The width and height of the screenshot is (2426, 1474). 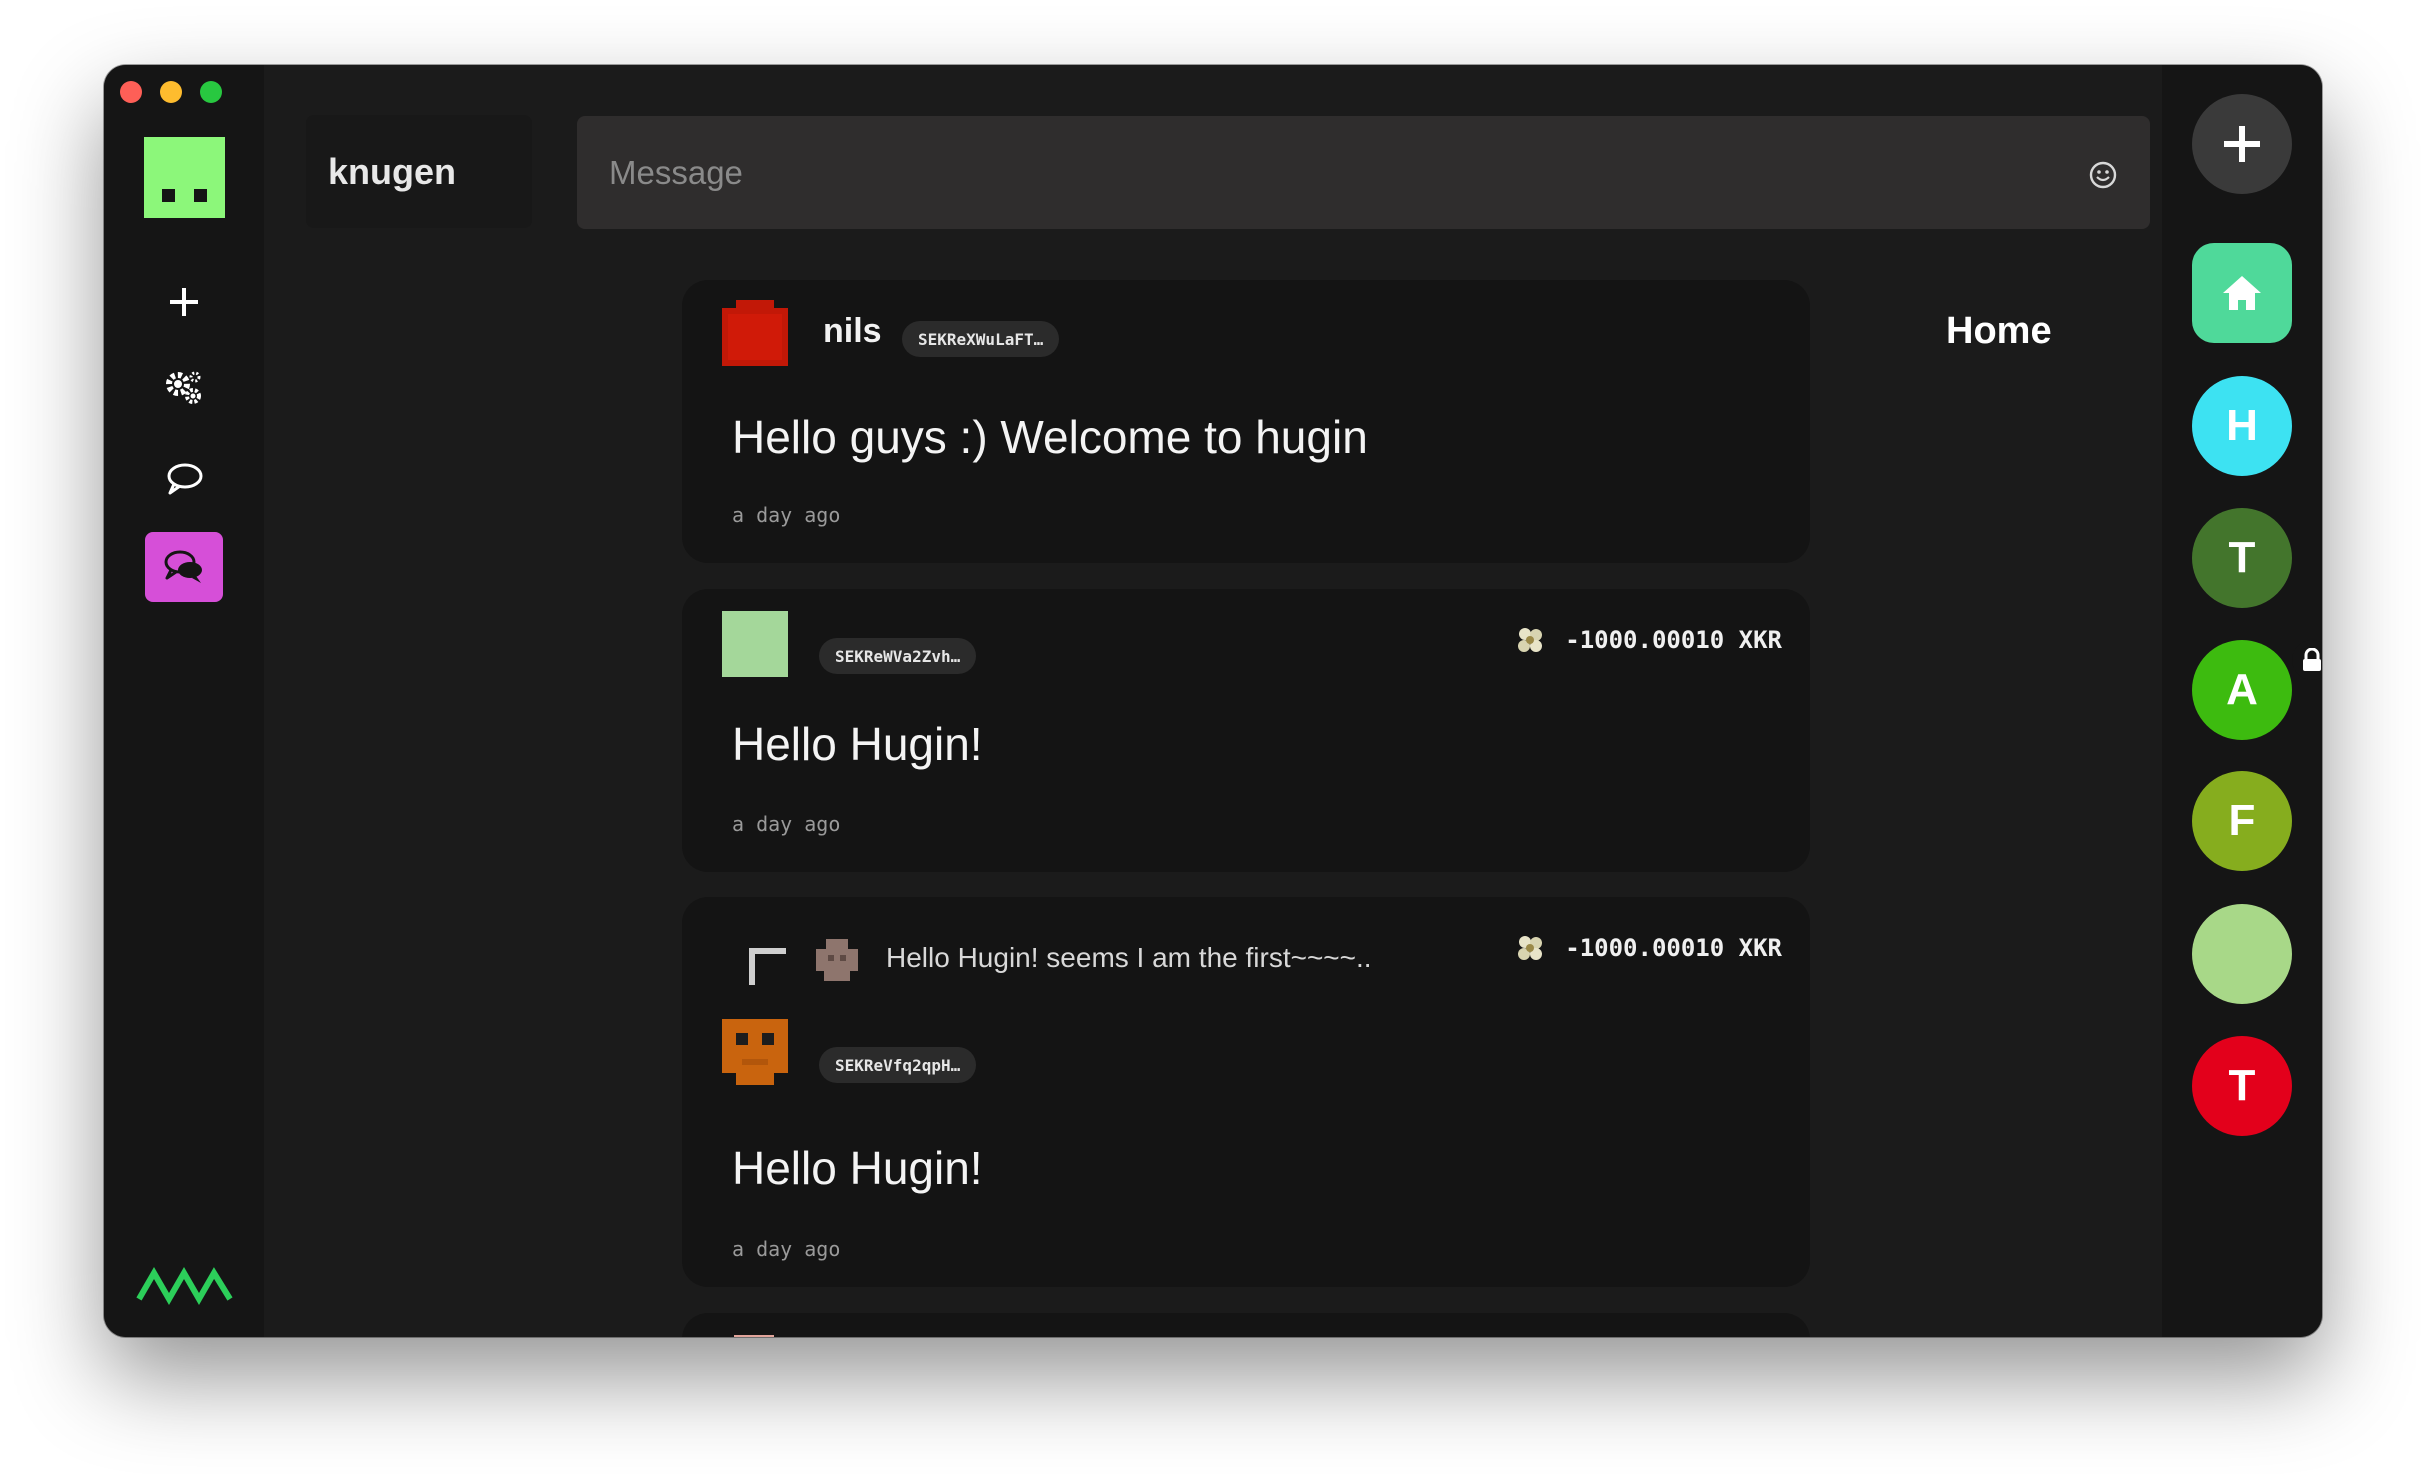 What do you see at coordinates (1333, 172) in the screenshot?
I see `message-input` at bounding box center [1333, 172].